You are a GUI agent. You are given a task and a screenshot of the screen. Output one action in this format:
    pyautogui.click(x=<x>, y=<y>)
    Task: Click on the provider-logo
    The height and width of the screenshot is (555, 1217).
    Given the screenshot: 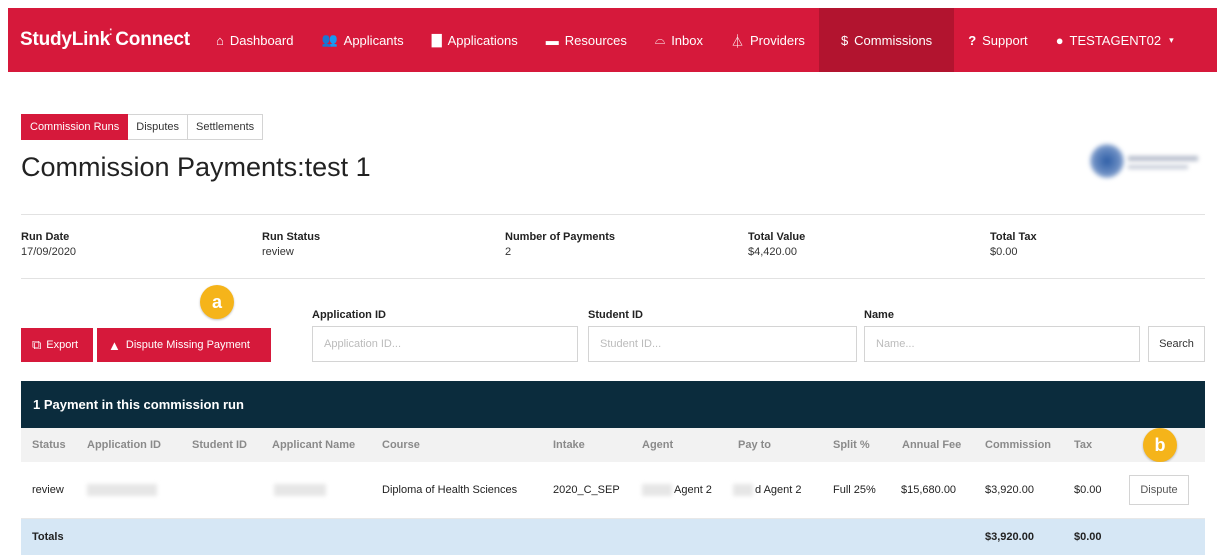 What is the action you would take?
    pyautogui.click(x=1147, y=162)
    